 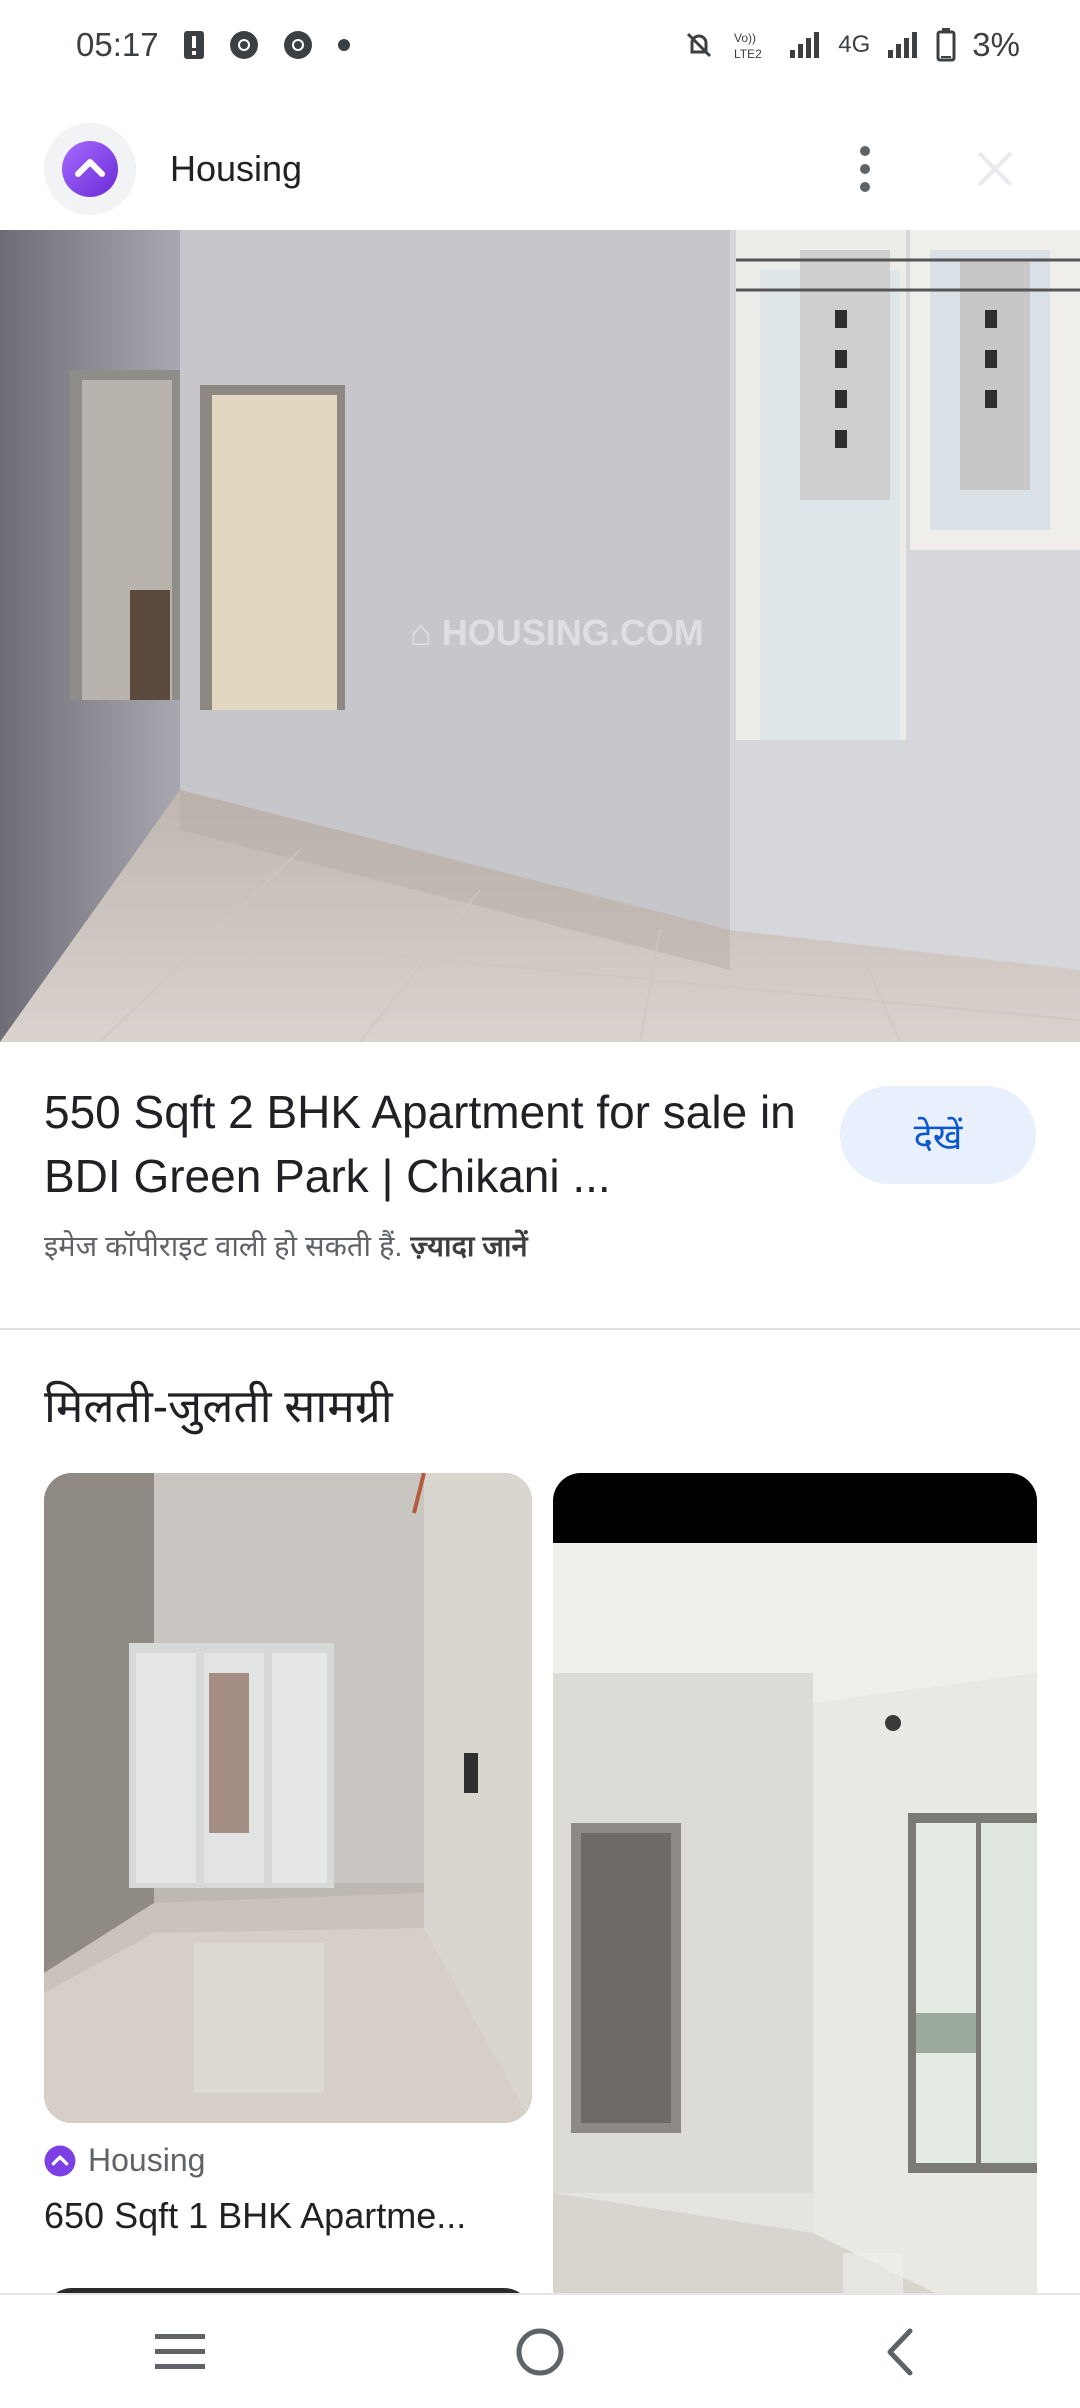 I want to click on learn-more-link: ज़्यादा जानें, so click(x=469, y=1247).